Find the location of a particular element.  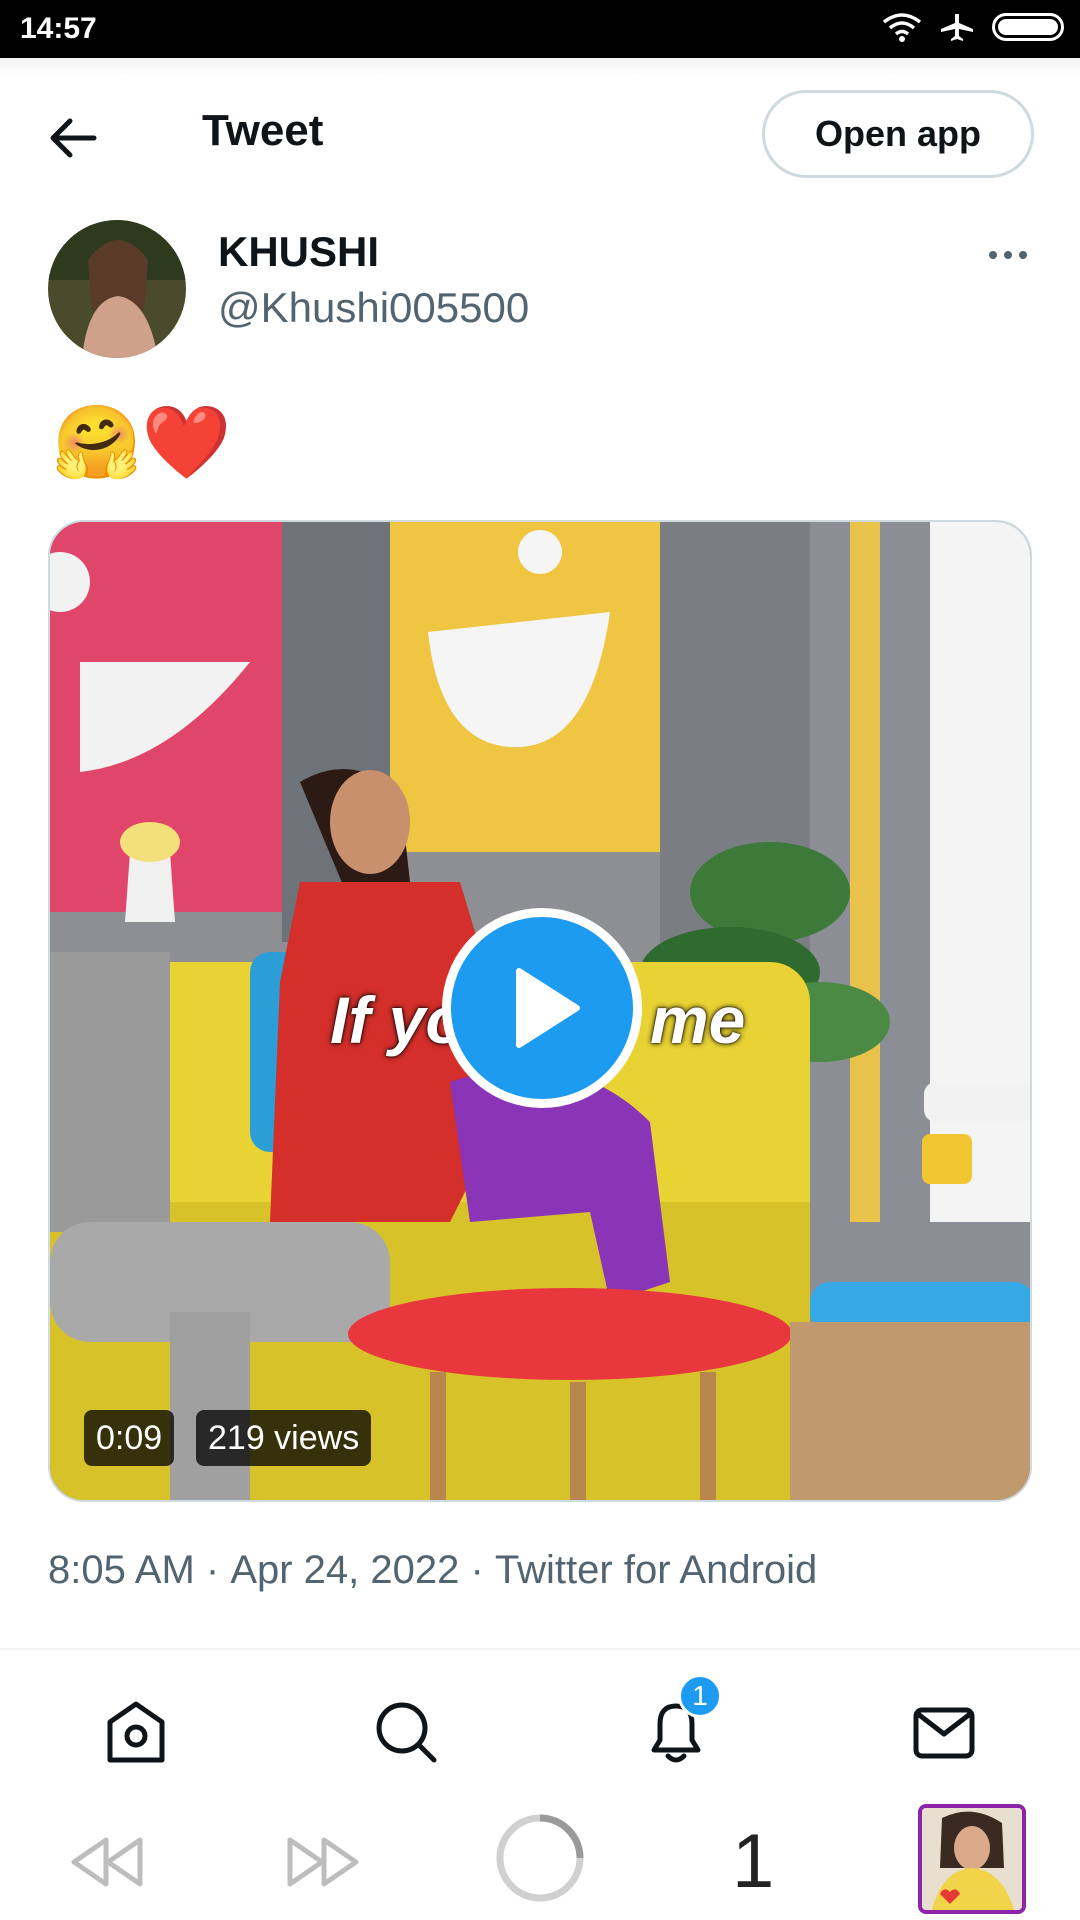

play-button is located at coordinates (542, 1008).